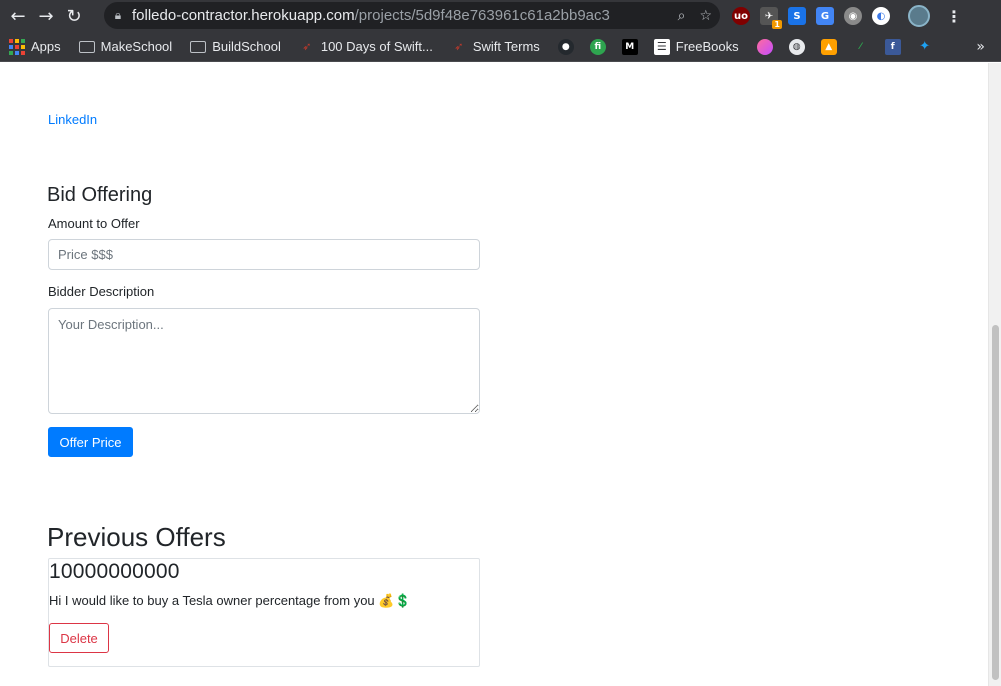  I want to click on url-host: folledo-contractor.herokuapp.com, so click(243, 15).